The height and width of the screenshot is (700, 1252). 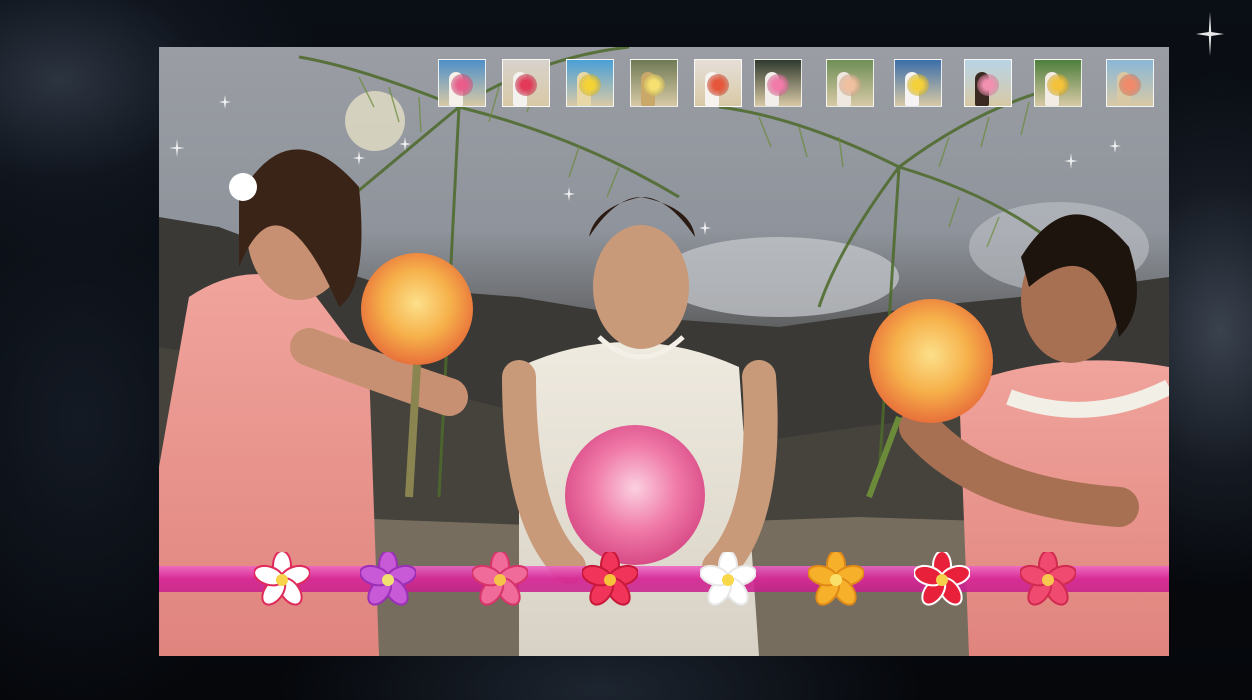 What do you see at coordinates (1048, 579) in the screenshot?
I see `rose-plumeria-icon` at bounding box center [1048, 579].